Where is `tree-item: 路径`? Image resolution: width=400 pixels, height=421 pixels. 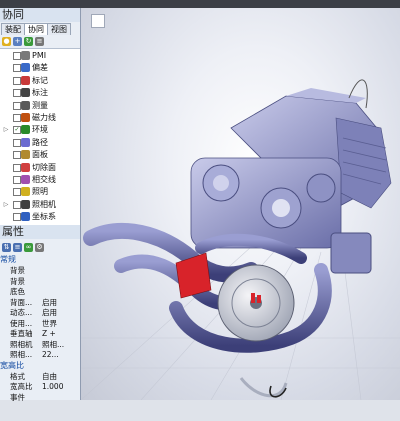 tree-item: 路径 is located at coordinates (40, 142).